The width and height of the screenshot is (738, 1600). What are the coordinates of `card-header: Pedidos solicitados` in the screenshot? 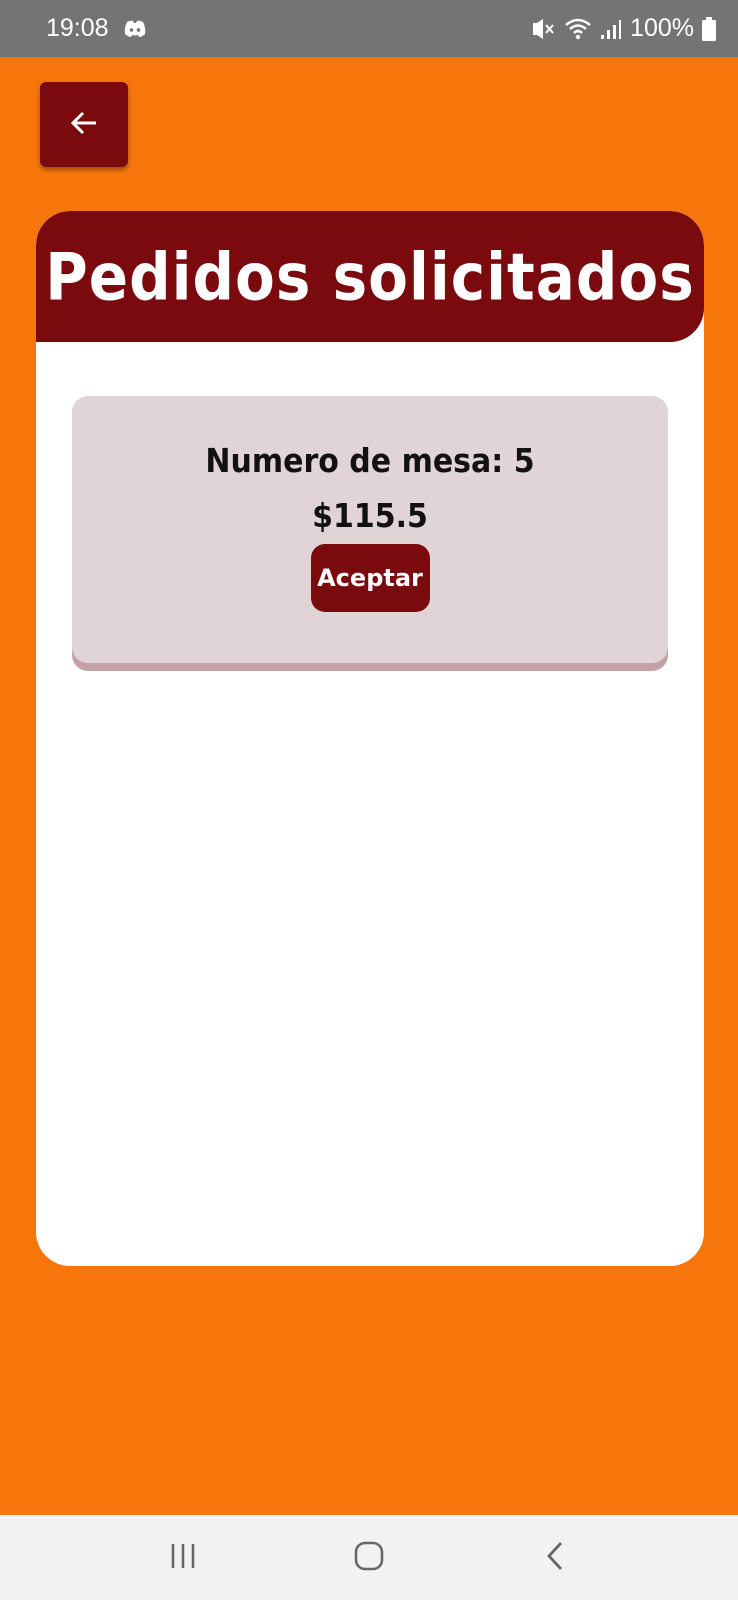 It's located at (370, 276).